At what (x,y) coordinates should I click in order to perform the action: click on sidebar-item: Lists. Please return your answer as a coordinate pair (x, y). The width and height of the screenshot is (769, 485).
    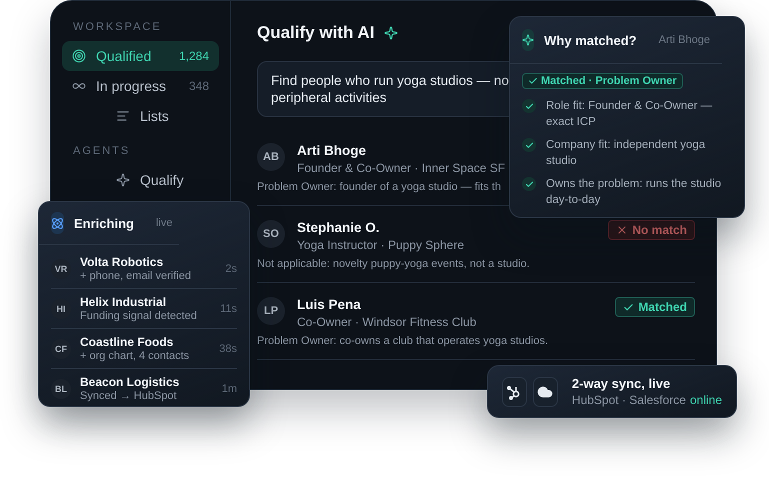
    Looking at the image, I should click on (140, 116).